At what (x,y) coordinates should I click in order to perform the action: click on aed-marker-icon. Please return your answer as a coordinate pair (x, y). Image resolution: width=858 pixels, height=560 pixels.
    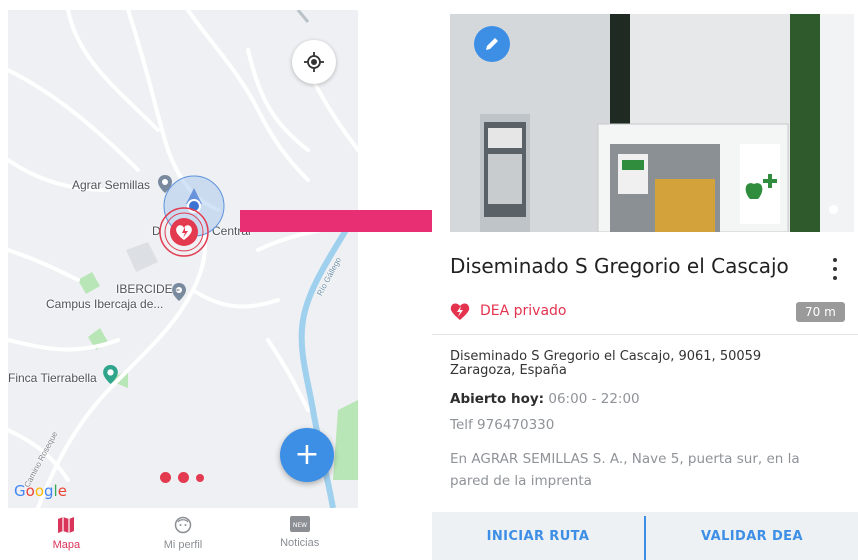
    Looking at the image, I should click on (184, 232).